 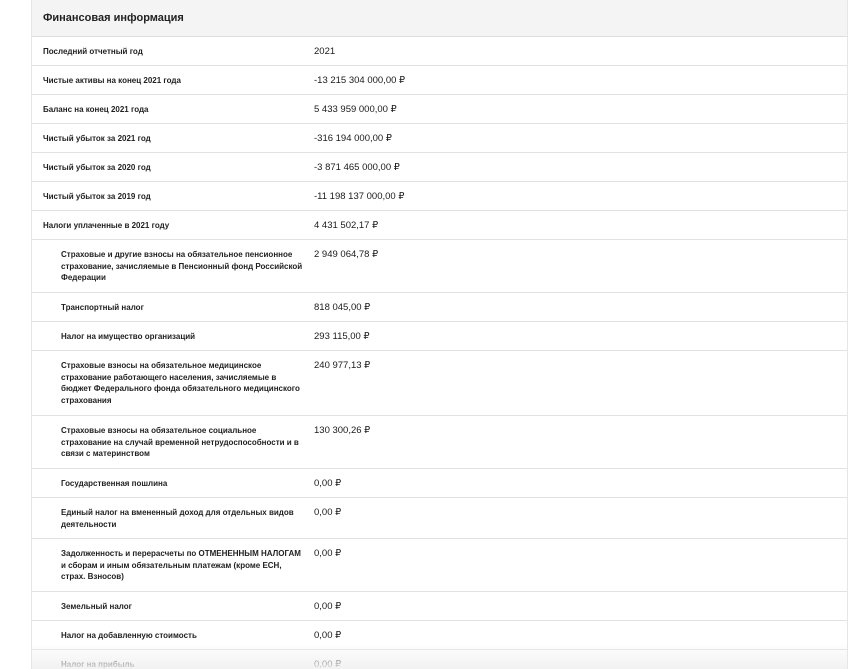 What do you see at coordinates (439, 635) in the screenshot?
I see `table-row: Налог на добавленную стоимость 0,00 ₽` at bounding box center [439, 635].